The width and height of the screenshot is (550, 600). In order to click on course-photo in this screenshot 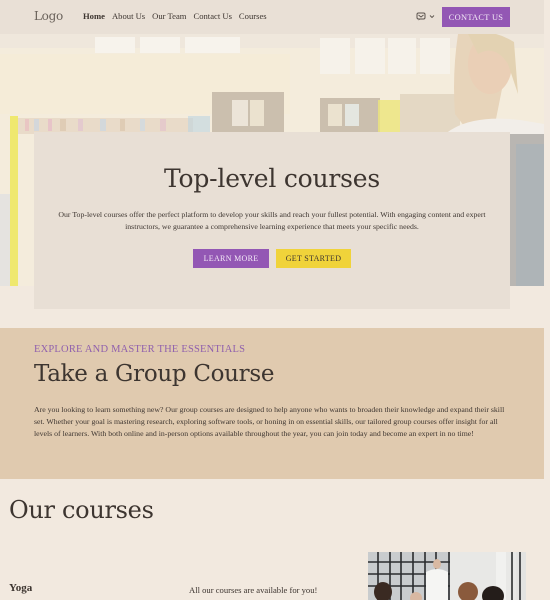, I will do `click(447, 576)`.